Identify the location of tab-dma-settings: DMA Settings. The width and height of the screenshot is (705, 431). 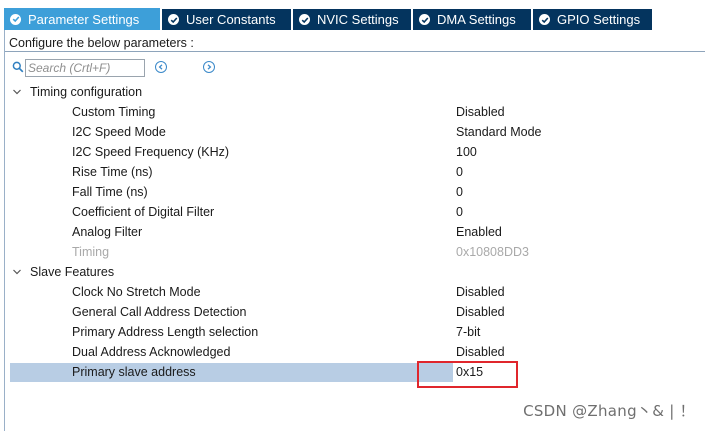
(472, 19).